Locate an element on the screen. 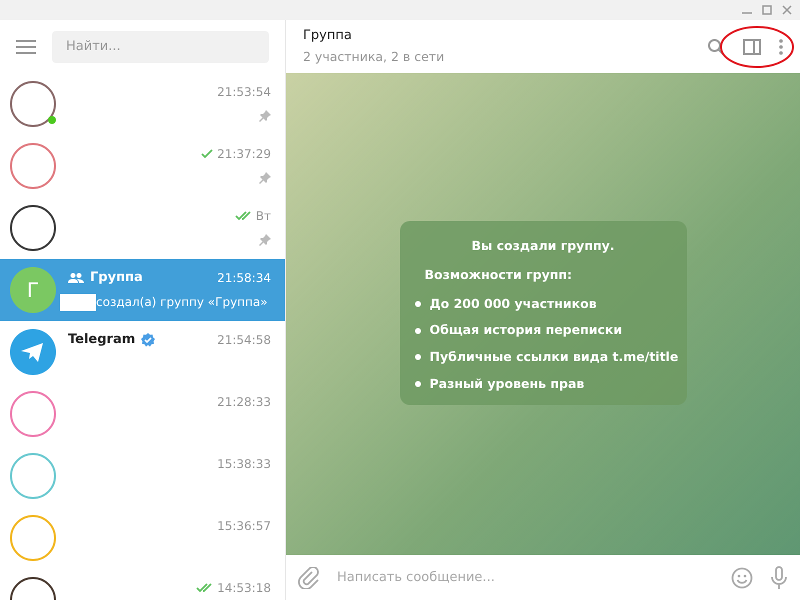 The width and height of the screenshot is (800, 600). service-message-title: Вы создали группу. is located at coordinates (543, 246).